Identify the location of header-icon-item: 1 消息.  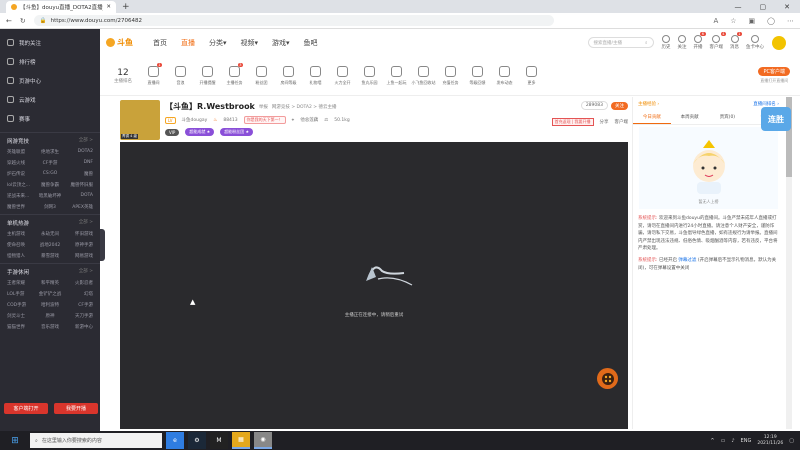
(736, 41).